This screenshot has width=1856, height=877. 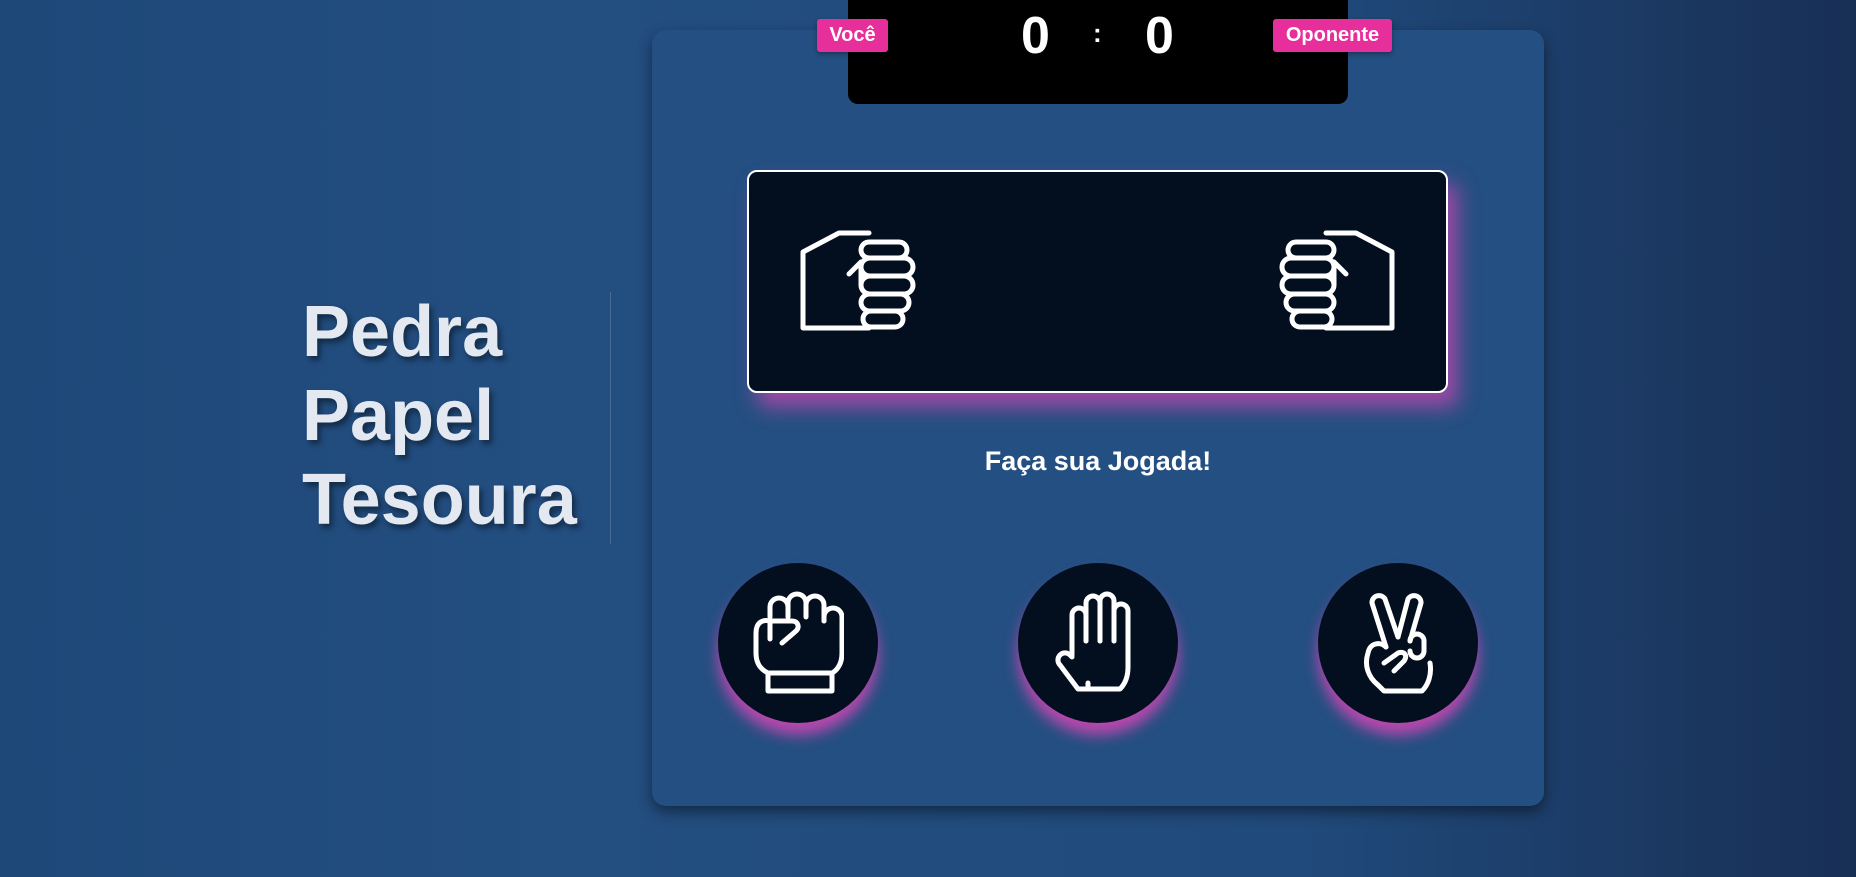 I want to click on scissors-button, so click(x=1398, y=643).